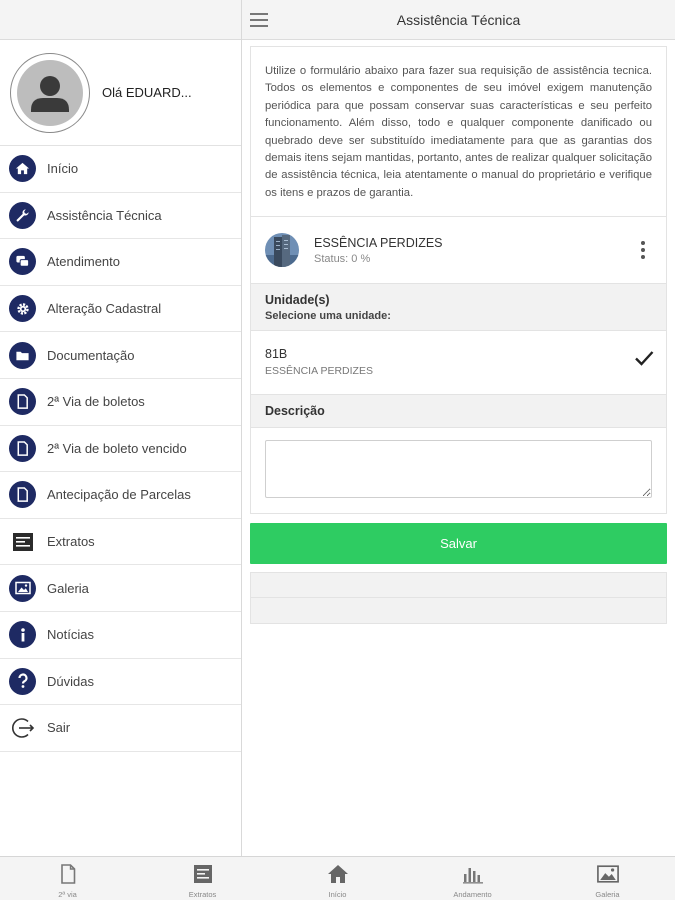  Describe the element at coordinates (472, 894) in the screenshot. I see `tab-label: Andamento` at that location.